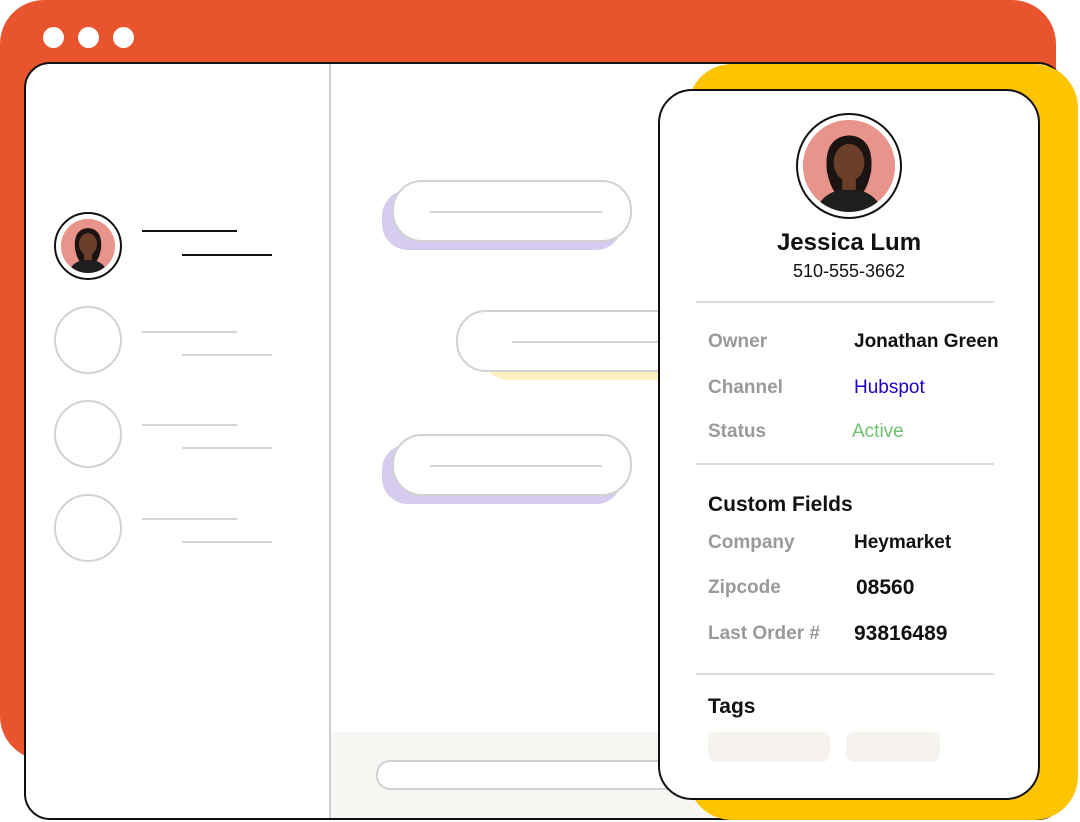 The width and height of the screenshot is (1080, 822). What do you see at coordinates (764, 633) in the screenshot?
I see `last-order-label: Last Order #` at bounding box center [764, 633].